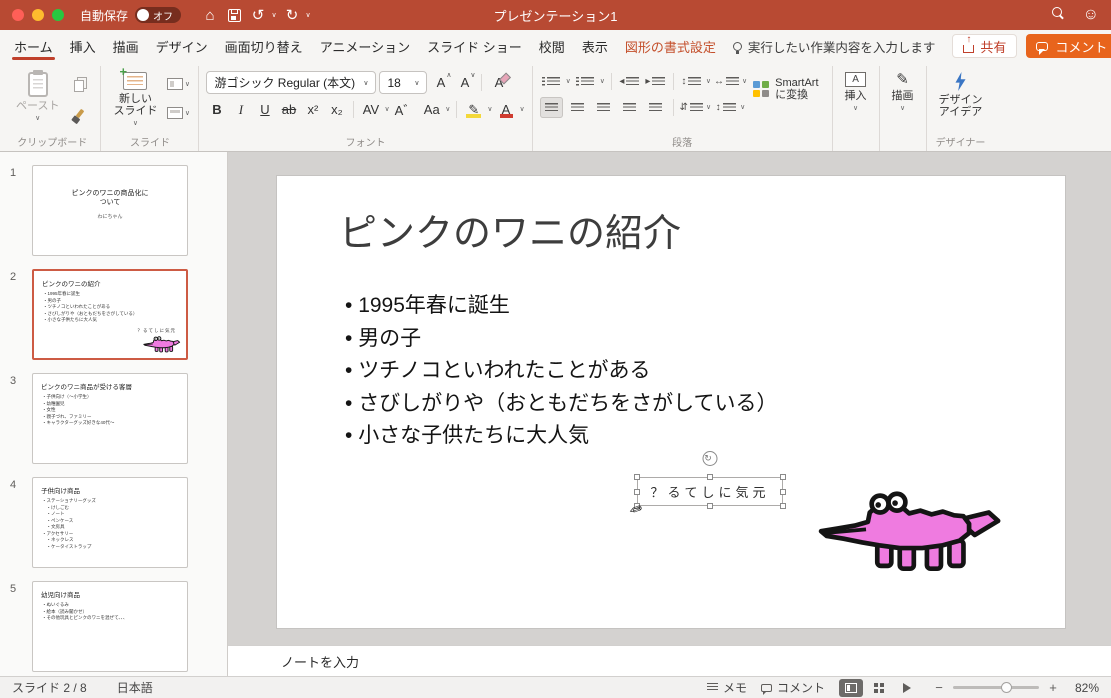 This screenshot has height=698, width=1111. I want to click on minimize-window-button, so click(38, 15).